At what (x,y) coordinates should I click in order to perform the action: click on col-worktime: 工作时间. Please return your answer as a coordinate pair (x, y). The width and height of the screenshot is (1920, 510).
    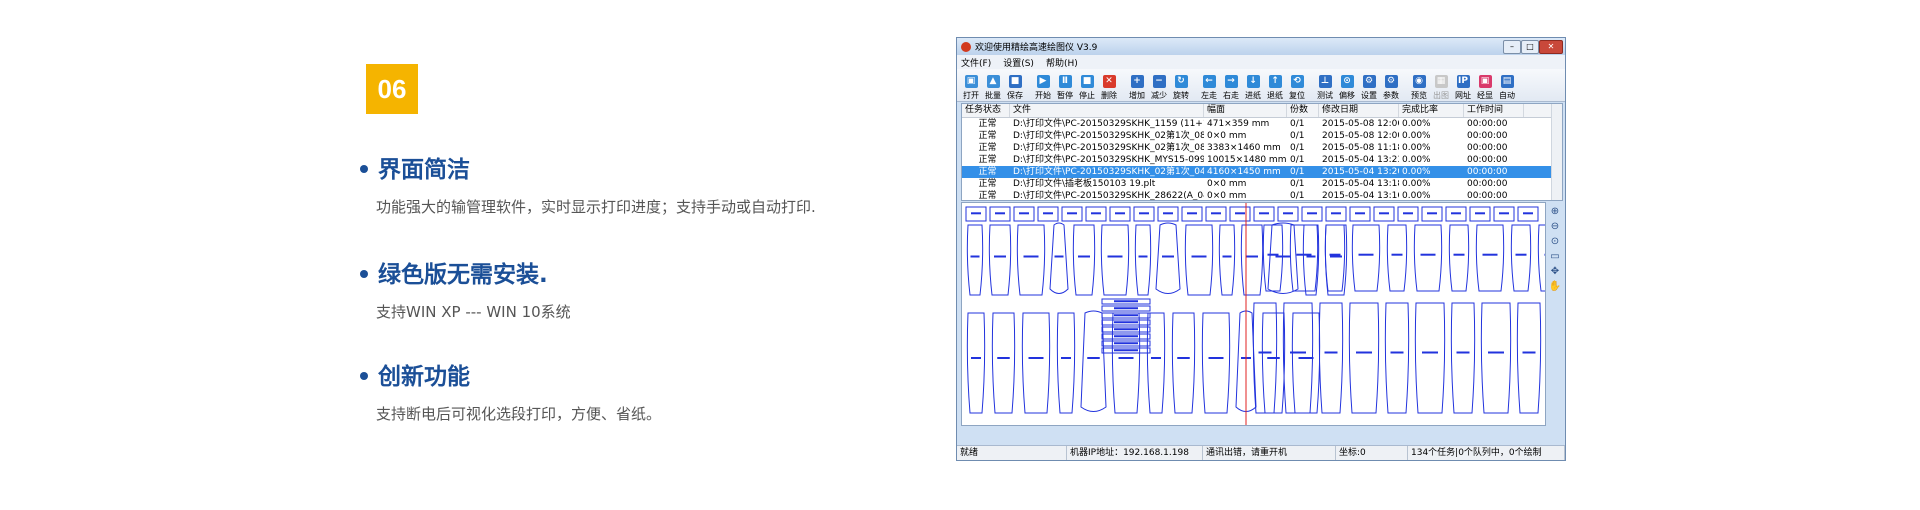
    Looking at the image, I should click on (1494, 110).